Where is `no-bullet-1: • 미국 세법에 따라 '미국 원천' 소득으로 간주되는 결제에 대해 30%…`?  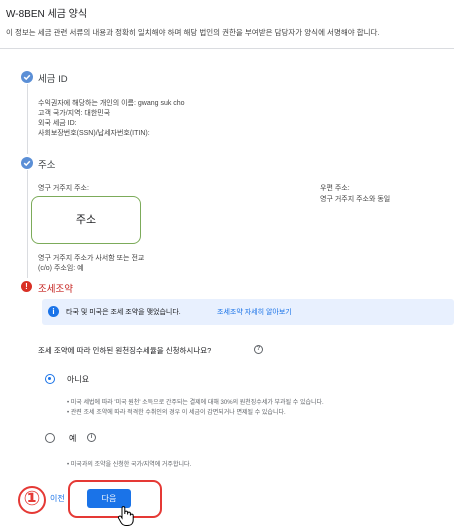
no-bullet-1: • 미국 세법에 따라 '미국 원천' 소득으로 간주되는 결제에 대해 30%… is located at coordinates (195, 403).